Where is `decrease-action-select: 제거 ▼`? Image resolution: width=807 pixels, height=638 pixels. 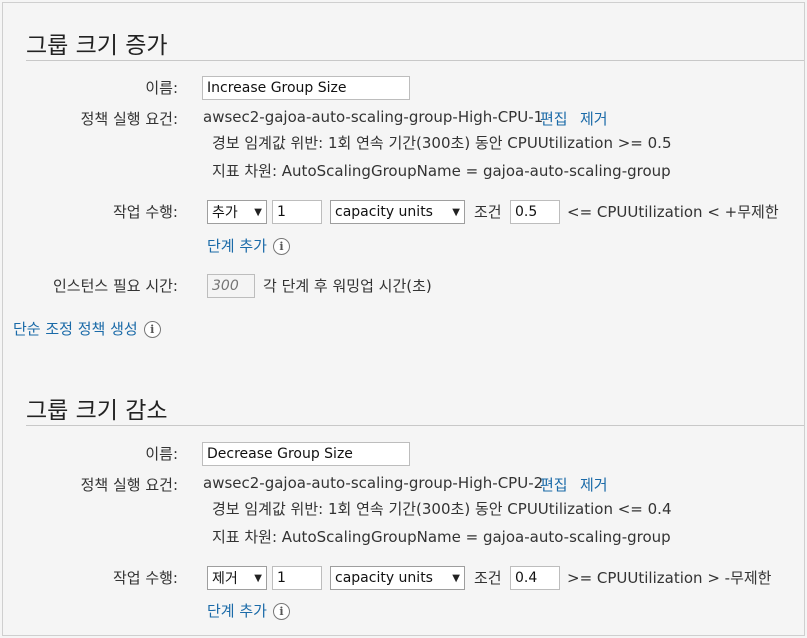 decrease-action-select: 제거 ▼ is located at coordinates (237, 578).